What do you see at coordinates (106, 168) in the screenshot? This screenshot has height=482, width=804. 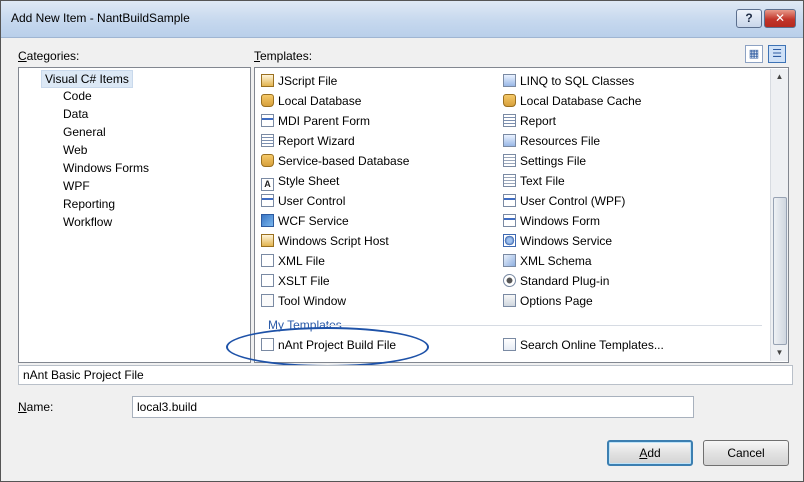 I see `category-windows-forms: Windows Forms` at bounding box center [106, 168].